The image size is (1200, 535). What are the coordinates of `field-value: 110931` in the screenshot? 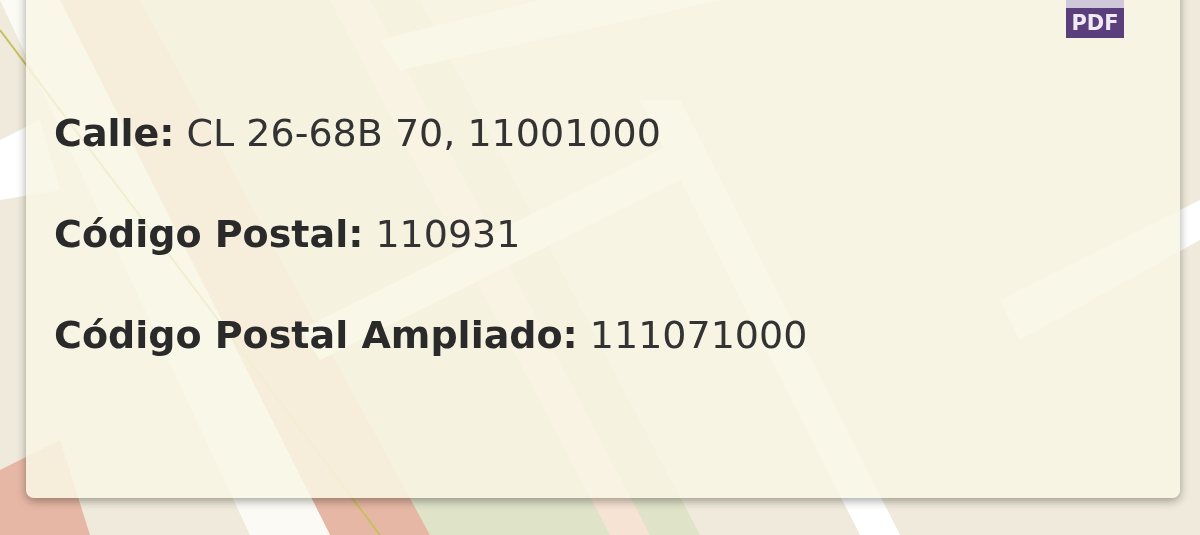 It's located at (448, 234).